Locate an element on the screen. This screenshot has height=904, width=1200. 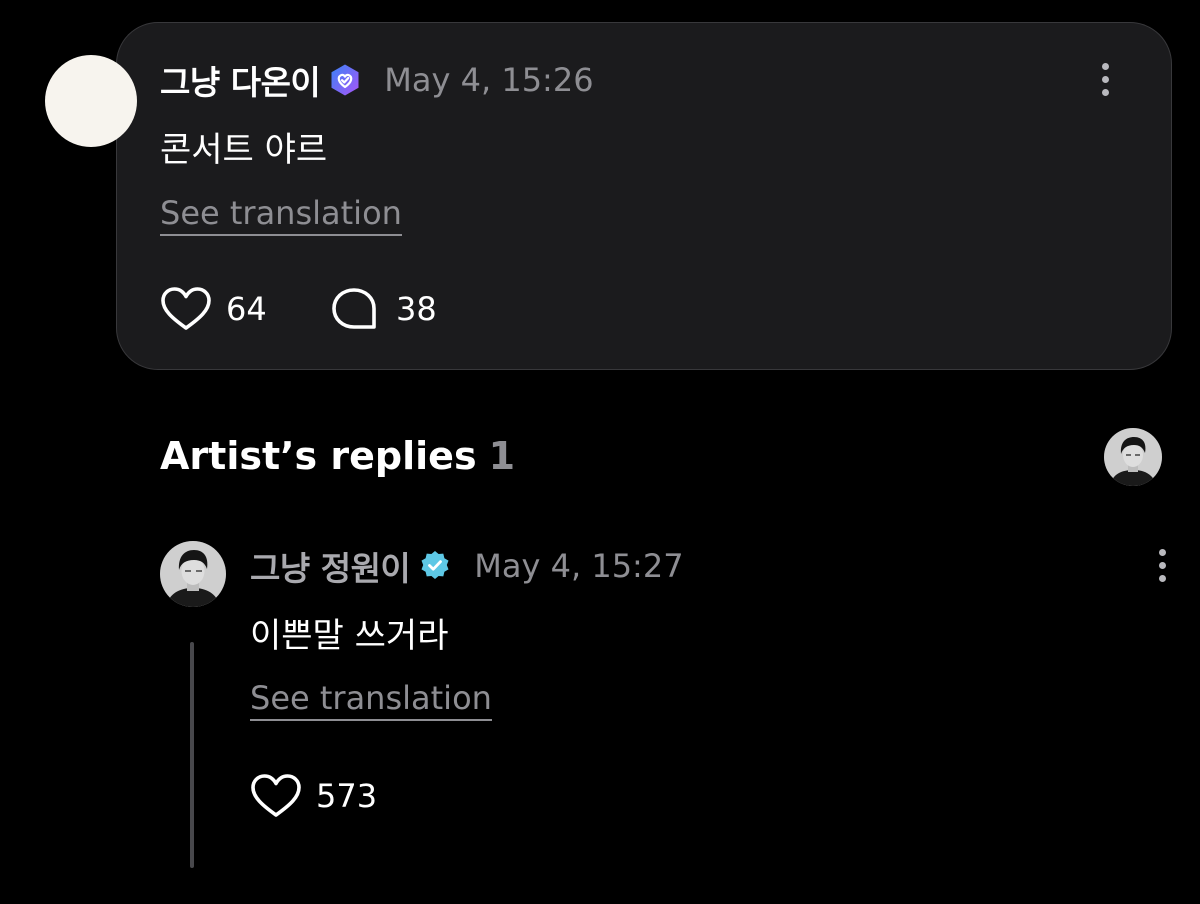
post-text: 콘서트 야르 is located at coordinates (244, 150).